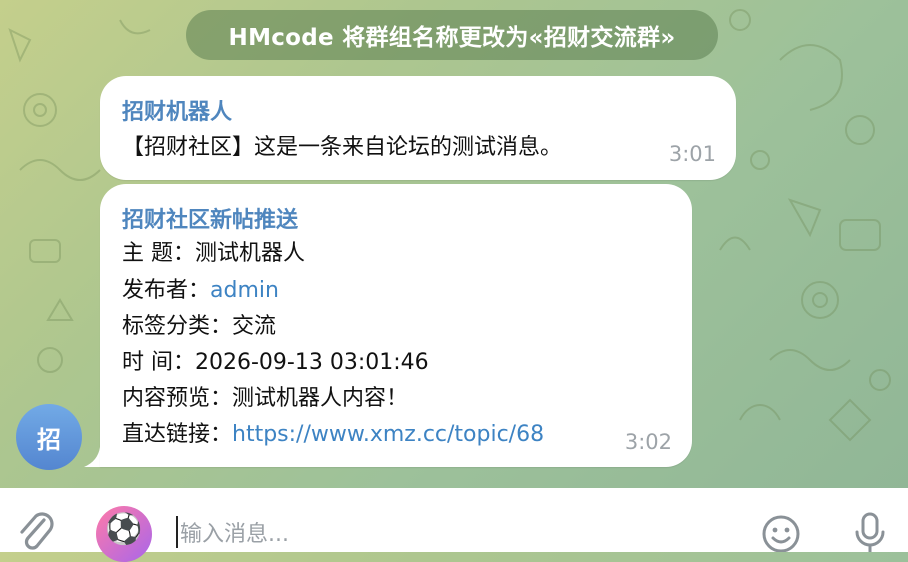  I want to click on message-time: 3:01, so click(692, 154).